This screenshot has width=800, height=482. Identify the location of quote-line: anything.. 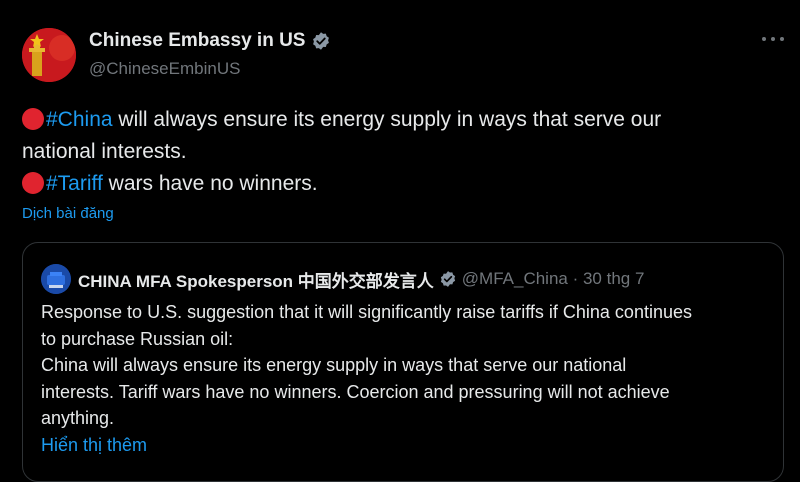
(78, 418).